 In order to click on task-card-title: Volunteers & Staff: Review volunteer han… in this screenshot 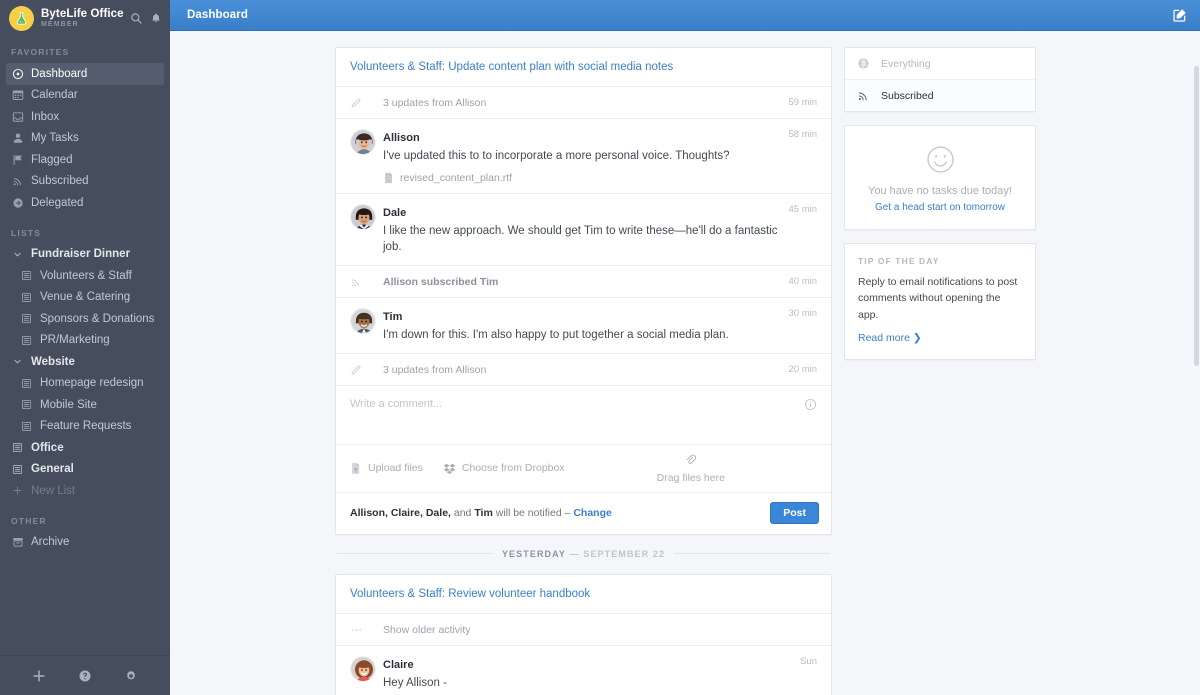, I will do `click(583, 594)`.